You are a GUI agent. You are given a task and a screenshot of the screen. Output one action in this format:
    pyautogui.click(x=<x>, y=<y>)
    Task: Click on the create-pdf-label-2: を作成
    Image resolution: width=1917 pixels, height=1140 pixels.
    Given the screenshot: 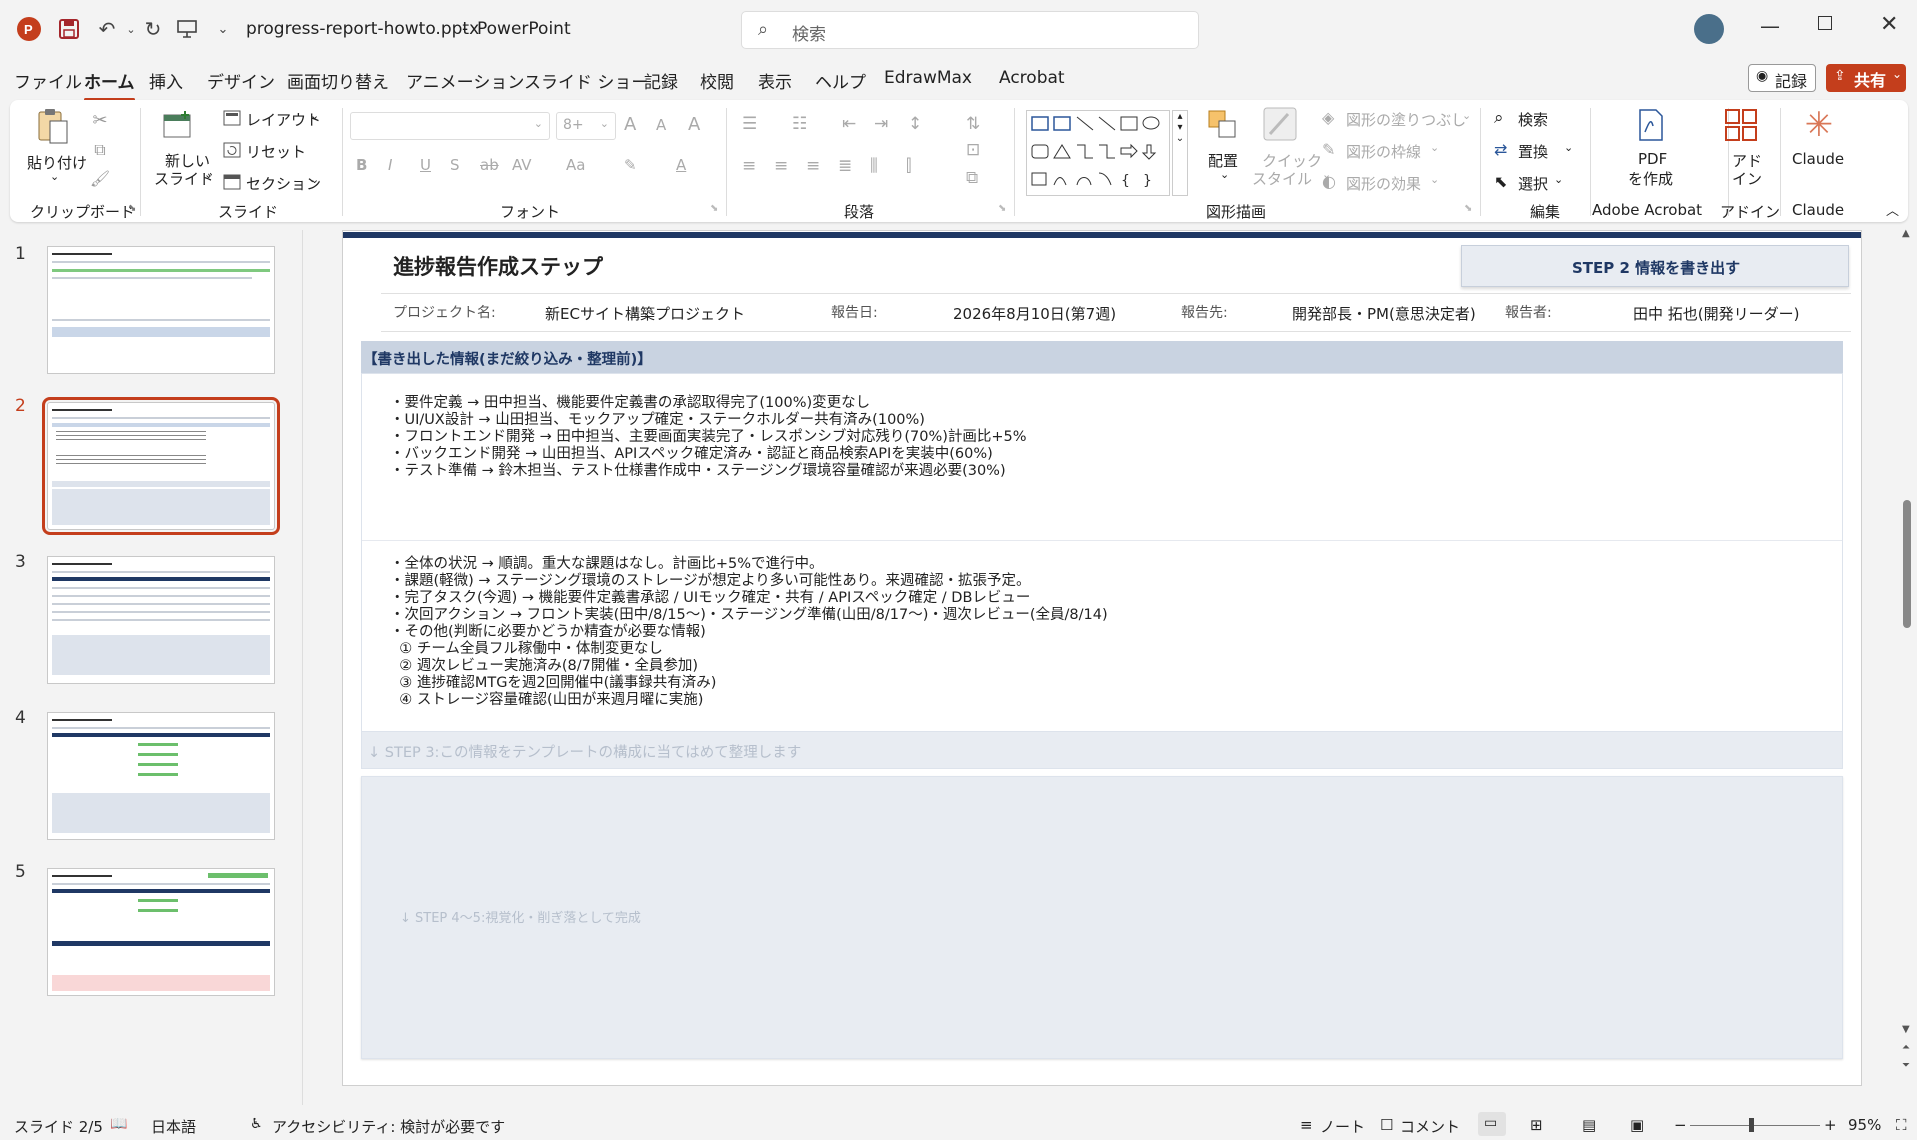 What is the action you would take?
    pyautogui.click(x=1650, y=178)
    